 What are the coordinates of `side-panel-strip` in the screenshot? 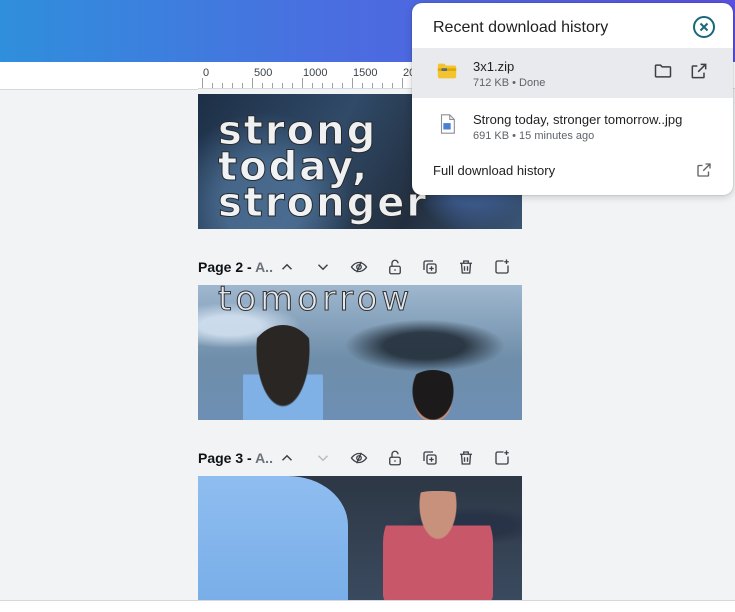 It's located at (99, 76).